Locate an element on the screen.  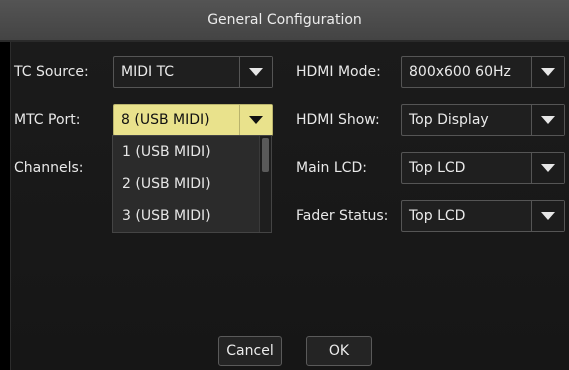
fader-status-select: Top LCD is located at coordinates (483, 216).